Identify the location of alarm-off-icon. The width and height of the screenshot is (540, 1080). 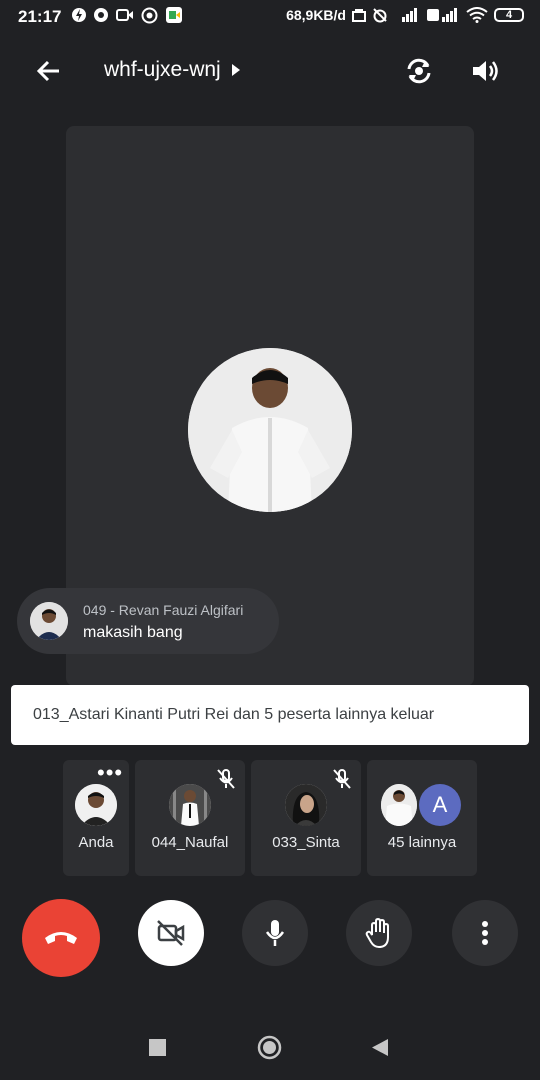
(380, 15).